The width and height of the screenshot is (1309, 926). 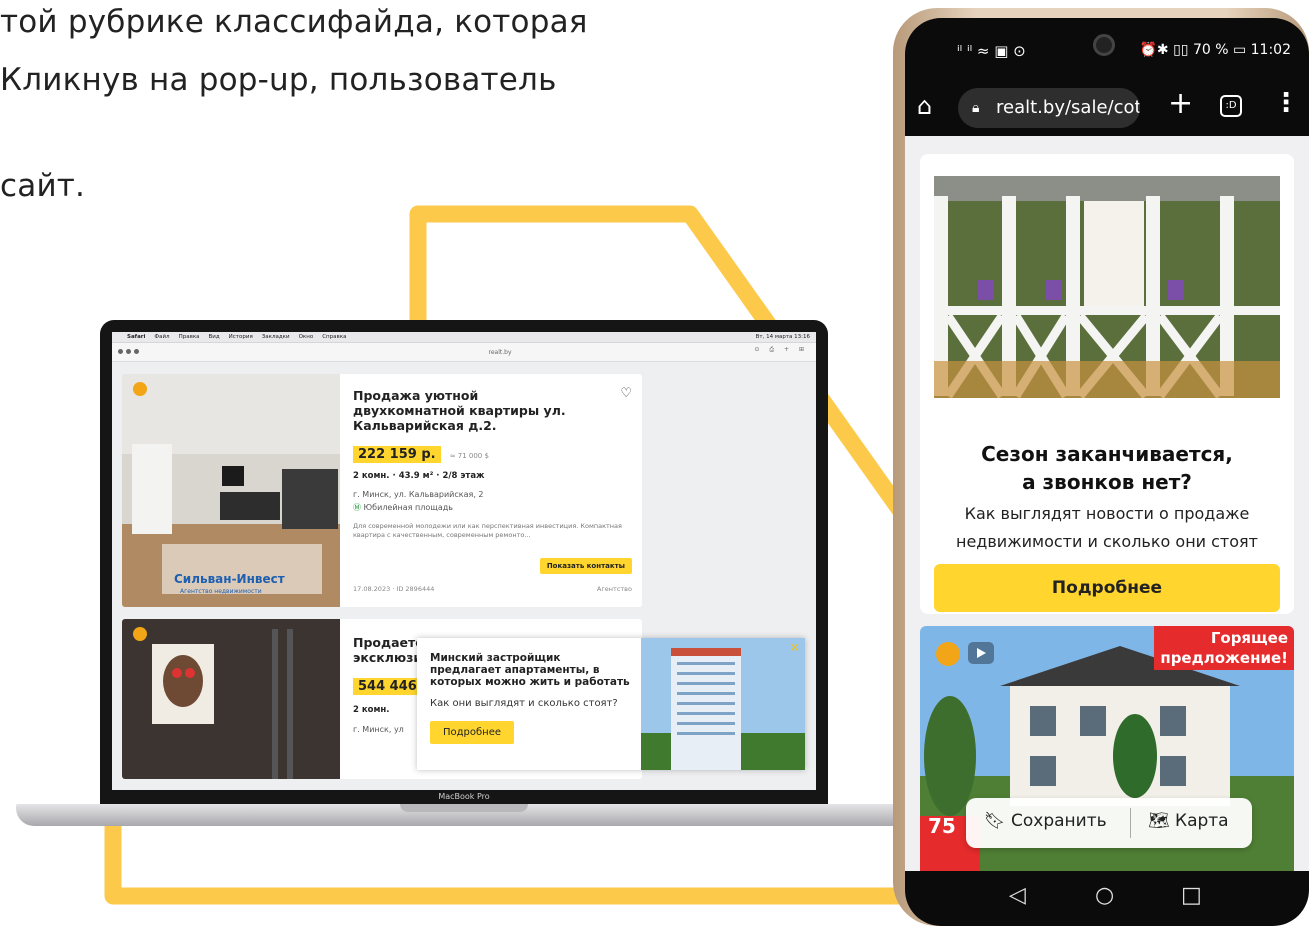 I want to click on mobile-browser-bar: ⌂ 🔒︎ realt.by/sale/cott + :D ⋮, so click(x=1107, y=108).